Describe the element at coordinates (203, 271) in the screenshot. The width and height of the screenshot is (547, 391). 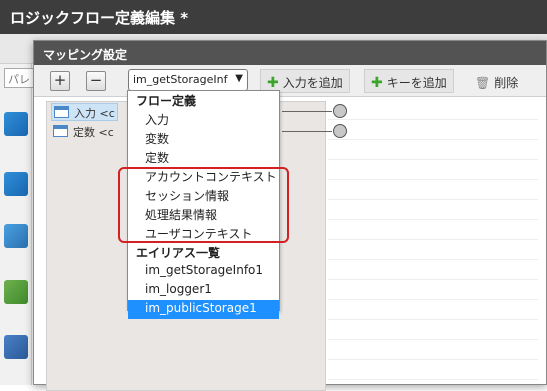
I see `dropdown-option: im_getStorageInfo1` at that location.